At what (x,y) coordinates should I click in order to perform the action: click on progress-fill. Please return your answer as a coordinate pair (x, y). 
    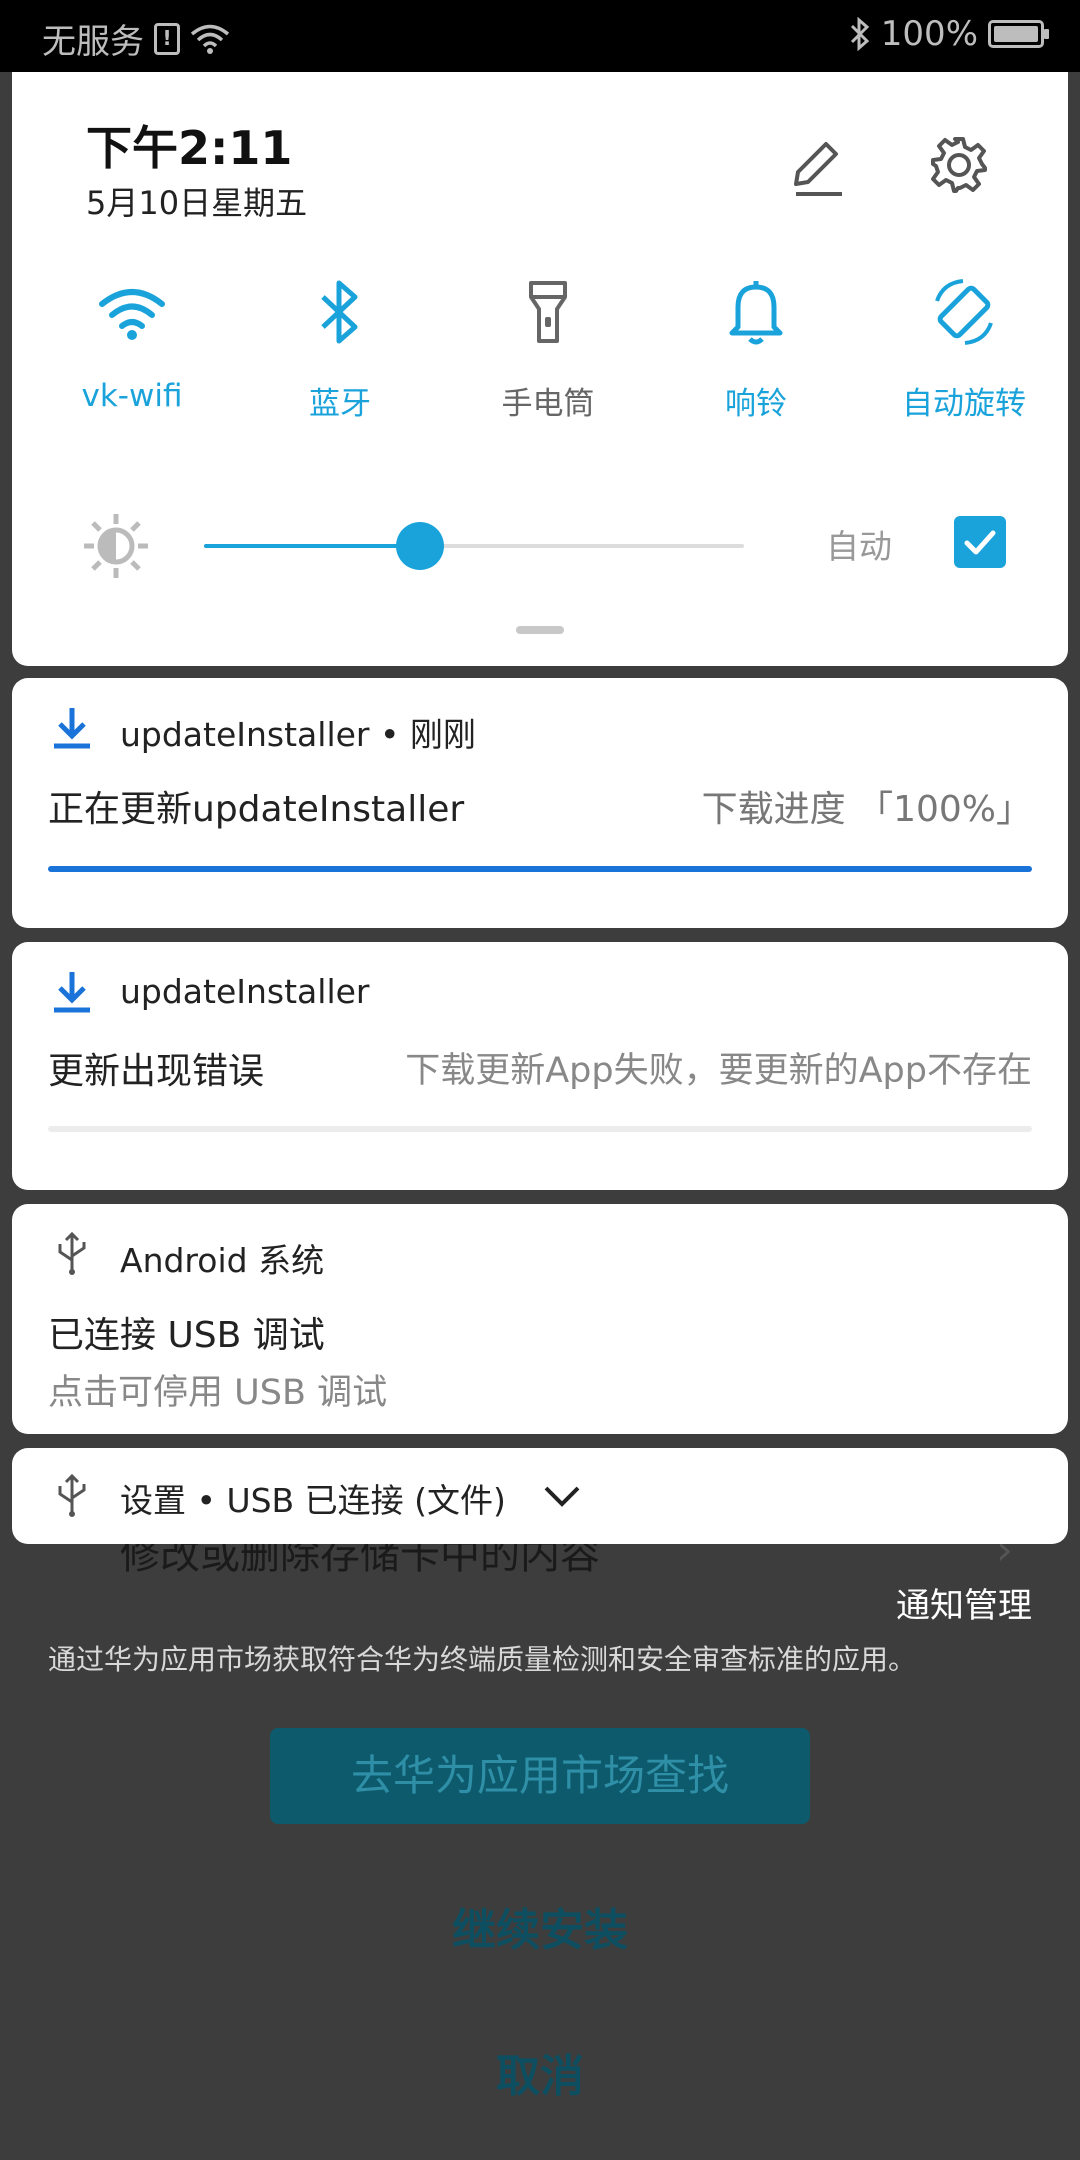
    Looking at the image, I should click on (540, 869).